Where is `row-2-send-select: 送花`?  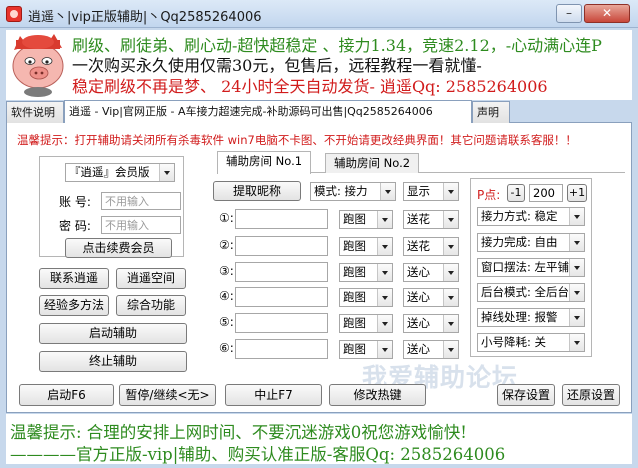 row-2-send-select: 送花 is located at coordinates (431, 246).